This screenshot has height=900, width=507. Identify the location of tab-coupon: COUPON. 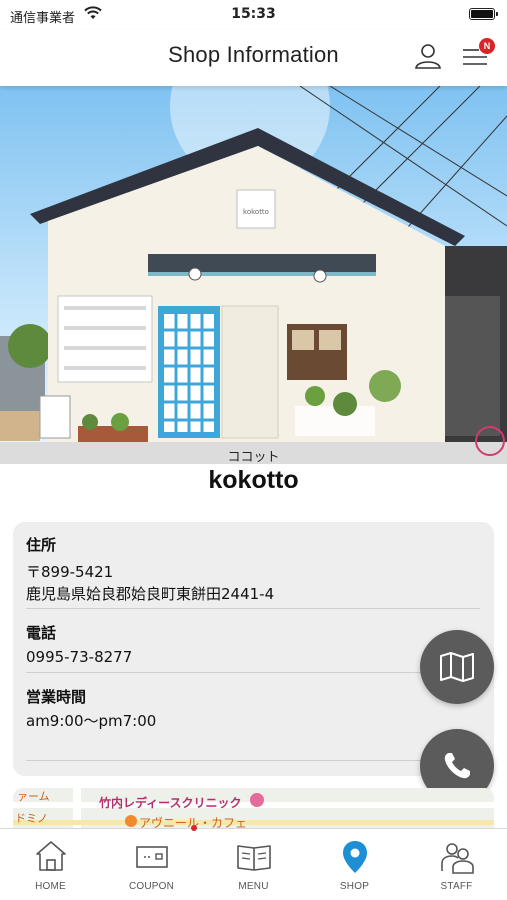
(151, 864).